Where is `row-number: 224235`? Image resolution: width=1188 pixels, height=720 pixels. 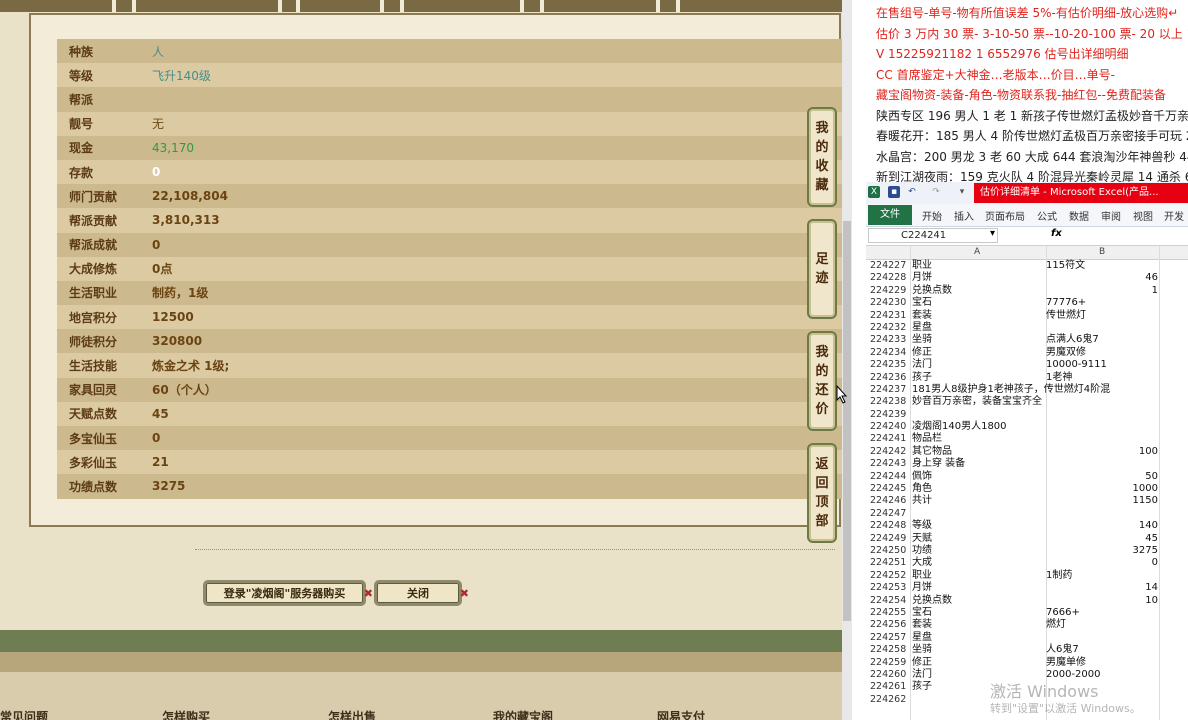
row-number: 224235 is located at coordinates (890, 365).